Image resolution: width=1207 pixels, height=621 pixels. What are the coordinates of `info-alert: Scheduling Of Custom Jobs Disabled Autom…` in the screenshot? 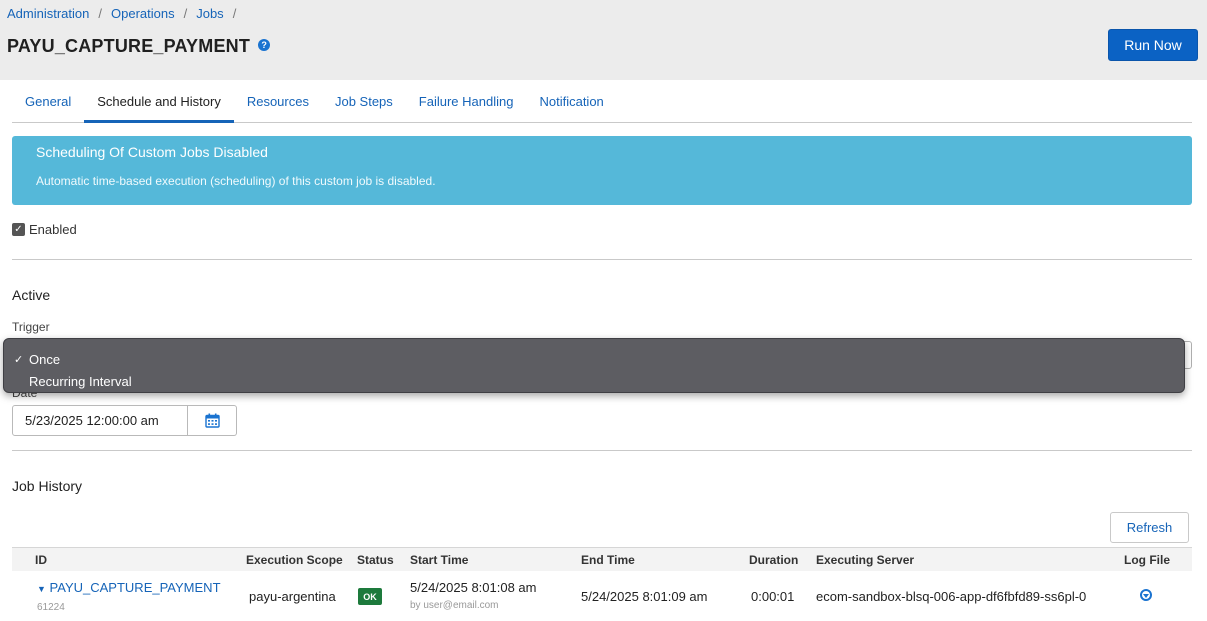 It's located at (602, 170).